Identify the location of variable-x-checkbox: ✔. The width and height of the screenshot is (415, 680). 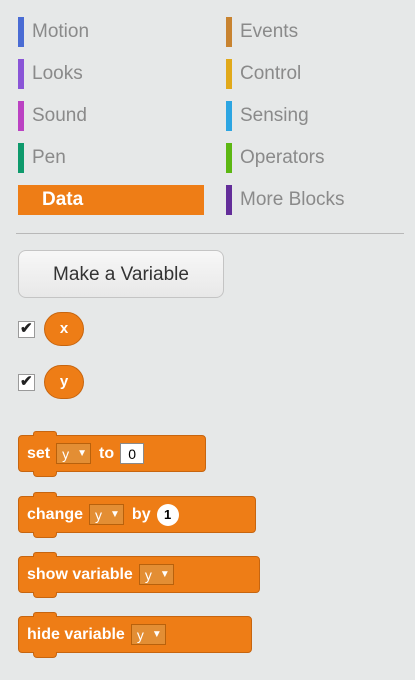
(26, 329).